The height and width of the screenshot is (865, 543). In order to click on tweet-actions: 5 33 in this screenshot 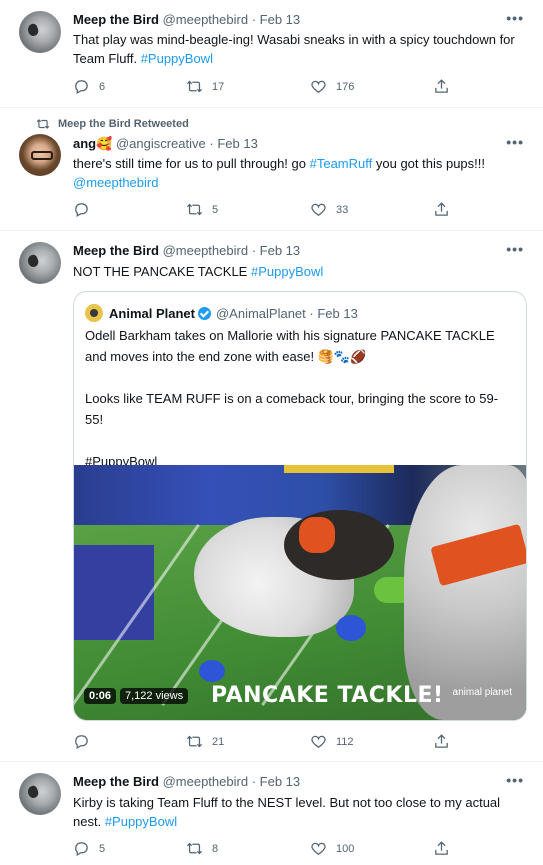, I will do `click(263, 212)`.